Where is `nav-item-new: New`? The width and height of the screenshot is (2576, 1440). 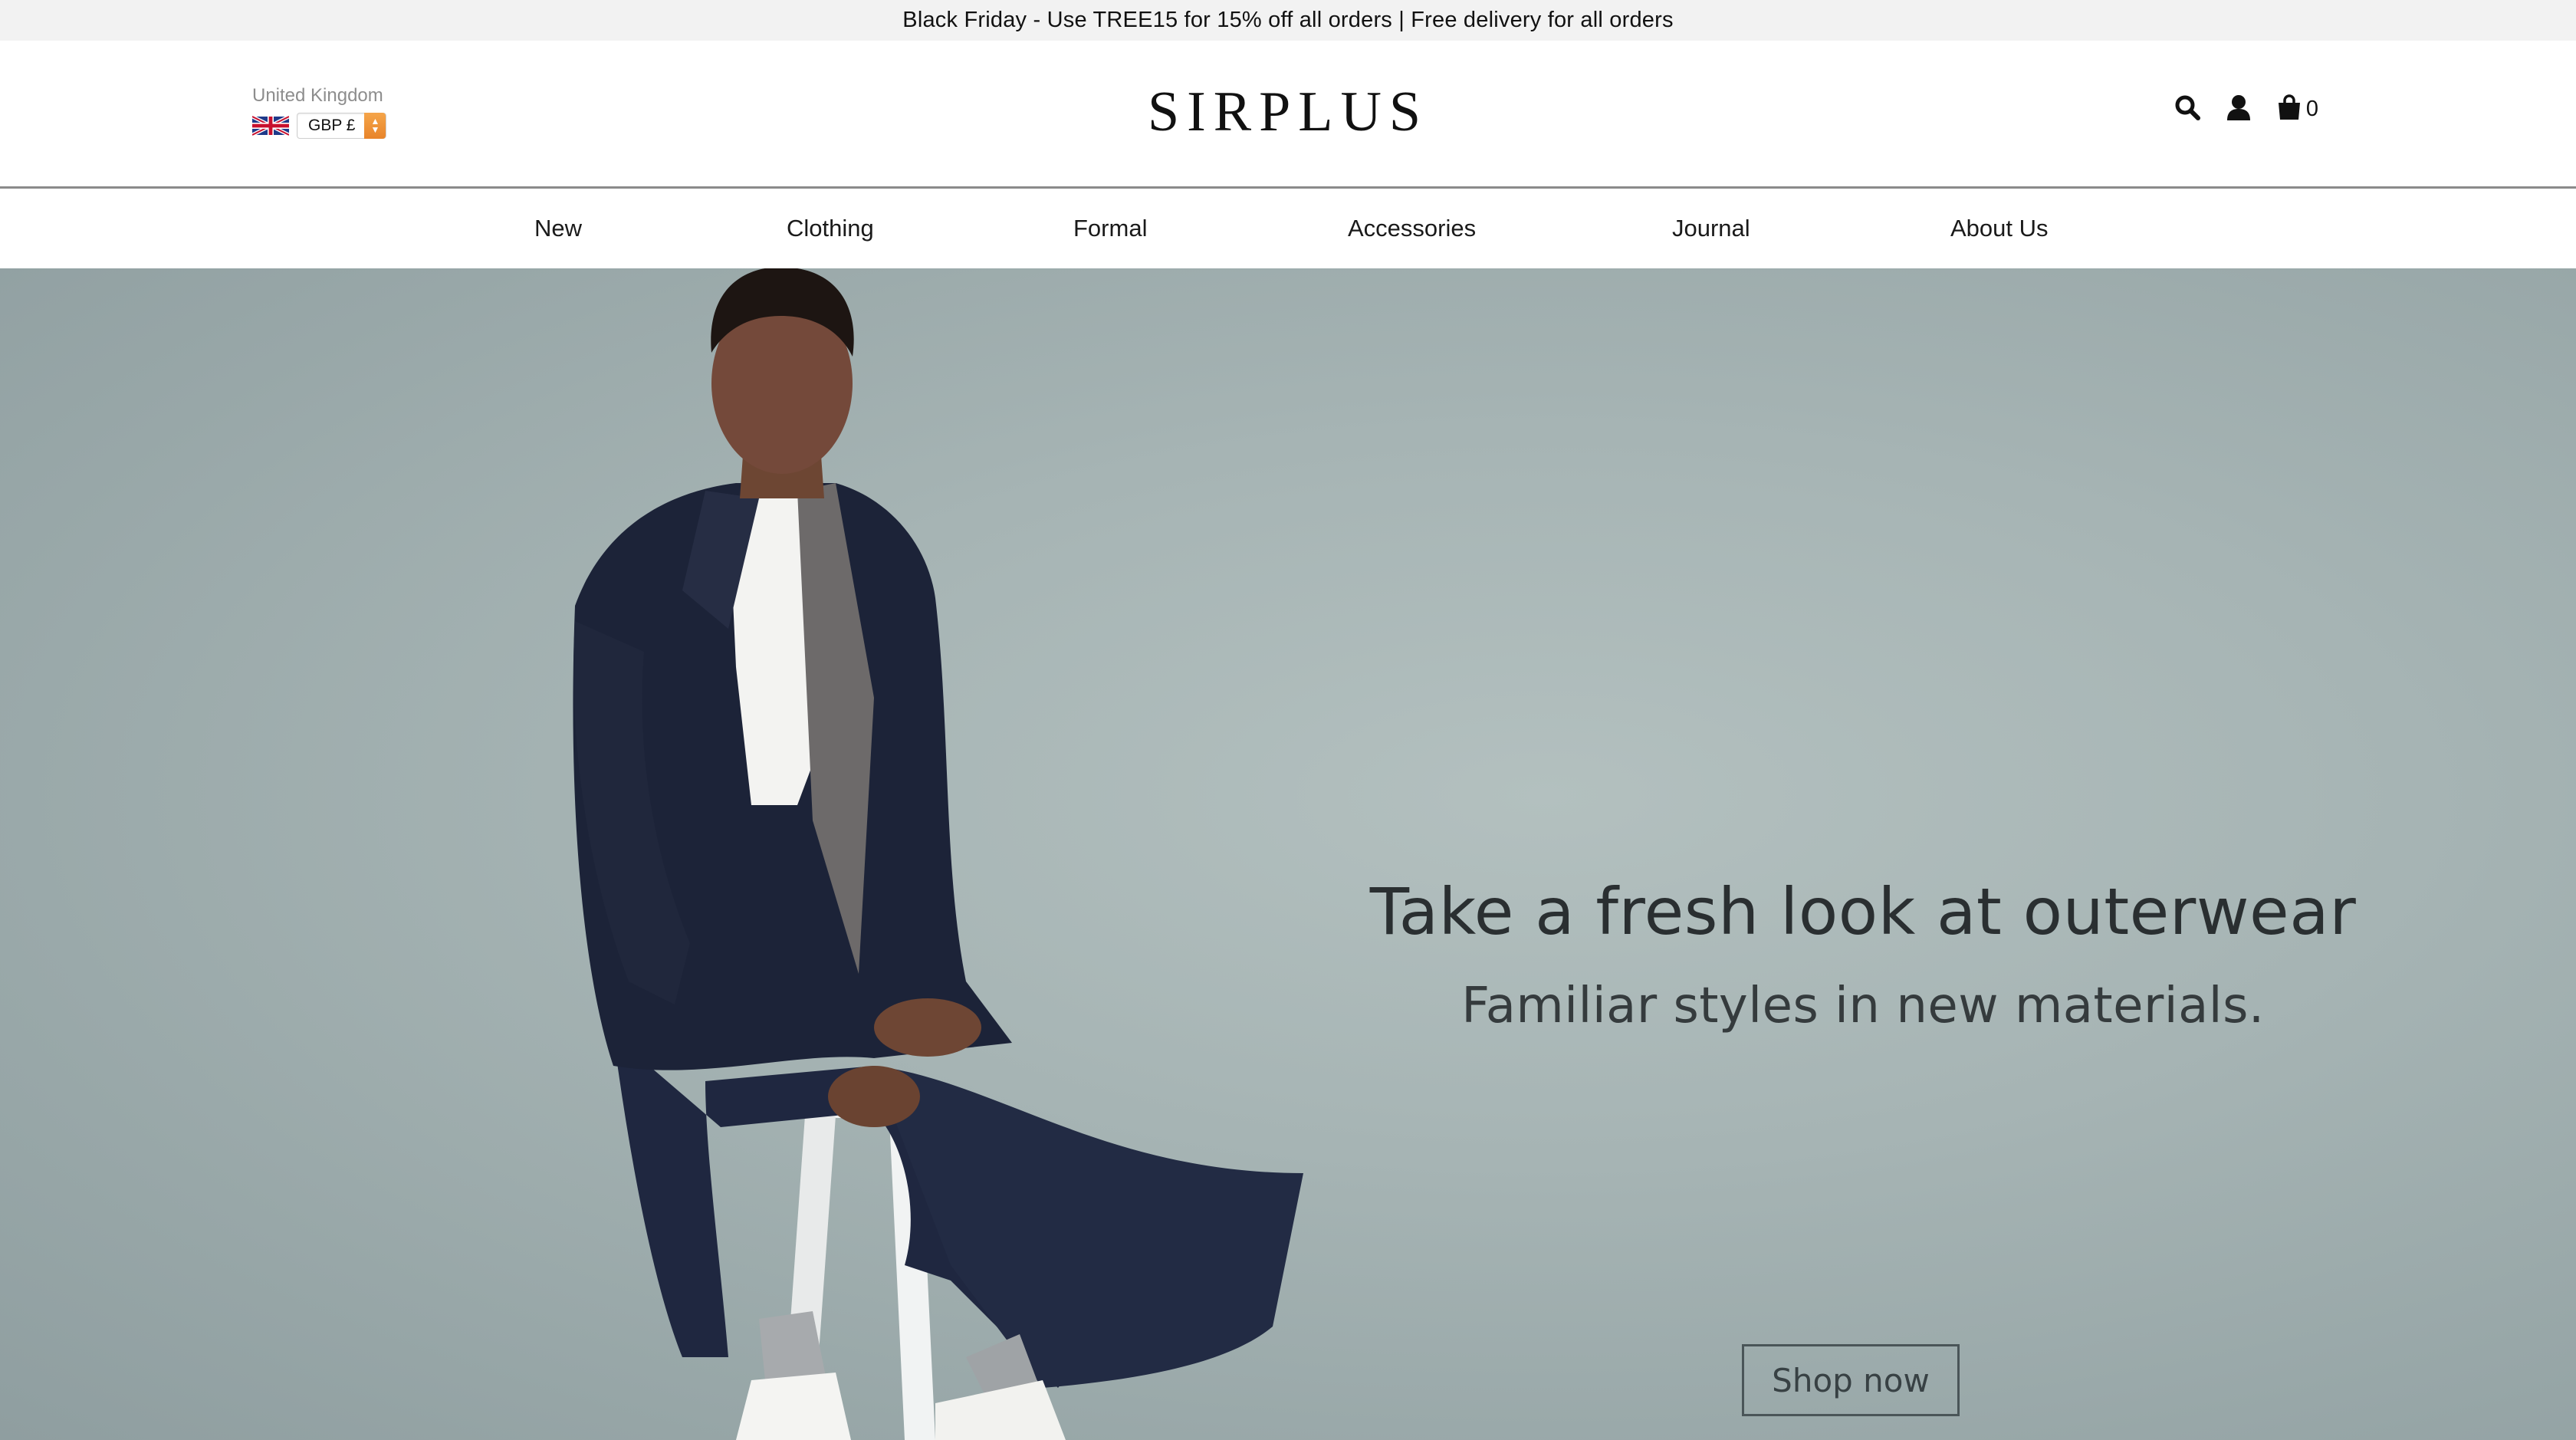 nav-item-new: New is located at coordinates (558, 228).